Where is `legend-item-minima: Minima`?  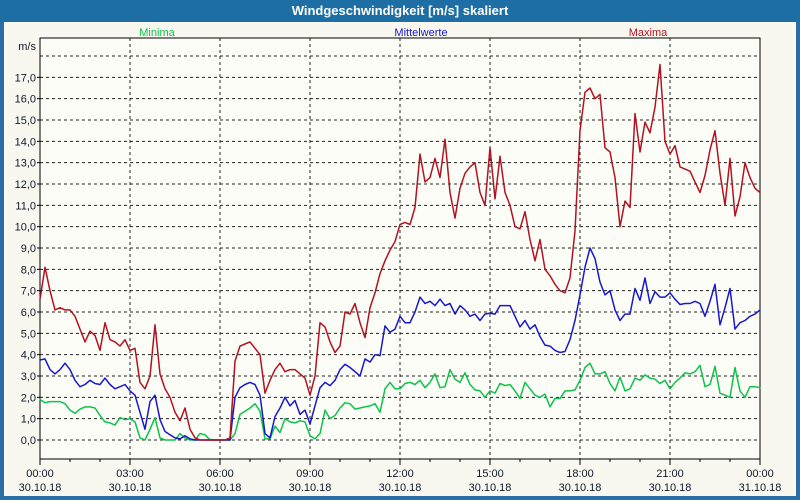 legend-item-minima: Minima is located at coordinates (157, 33).